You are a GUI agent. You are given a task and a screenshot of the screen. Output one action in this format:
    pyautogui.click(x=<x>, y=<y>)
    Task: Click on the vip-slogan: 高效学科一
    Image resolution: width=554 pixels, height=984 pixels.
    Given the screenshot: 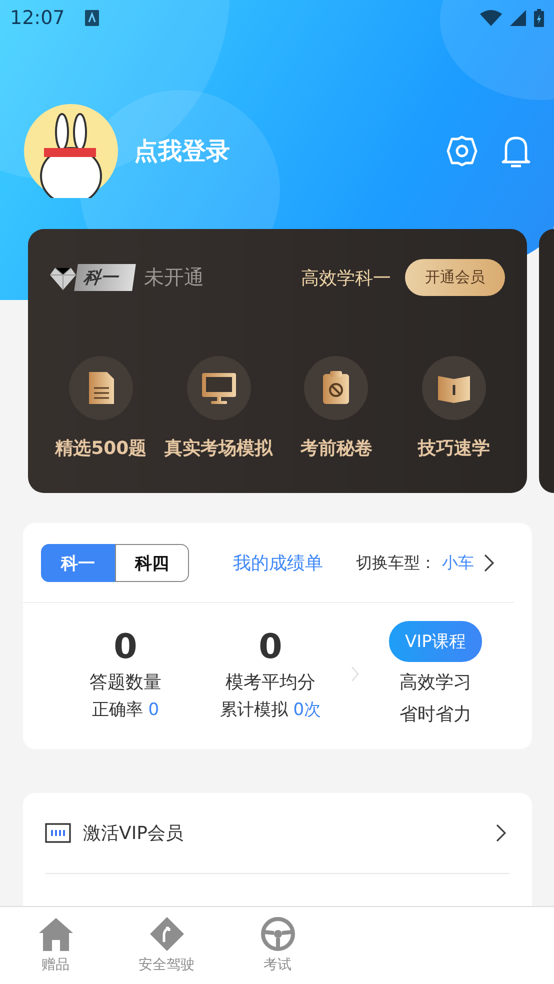 What is the action you would take?
    pyautogui.click(x=346, y=278)
    